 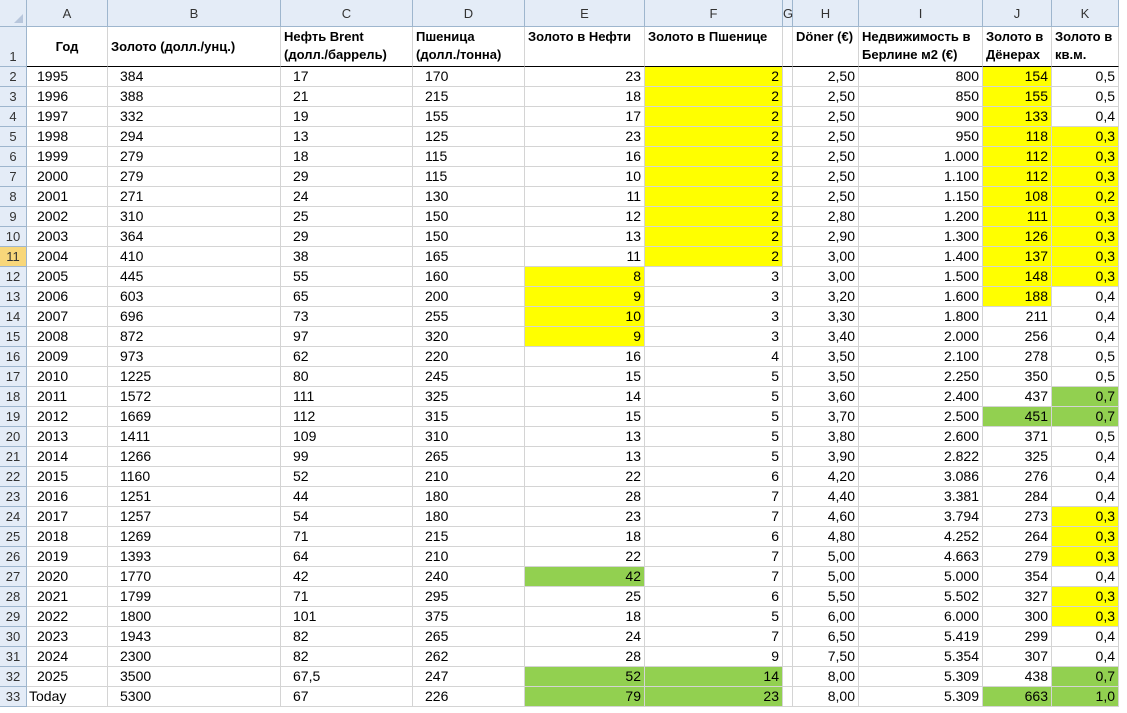 What do you see at coordinates (714, 177) in the screenshot?
I see `cell-f7: 2` at bounding box center [714, 177].